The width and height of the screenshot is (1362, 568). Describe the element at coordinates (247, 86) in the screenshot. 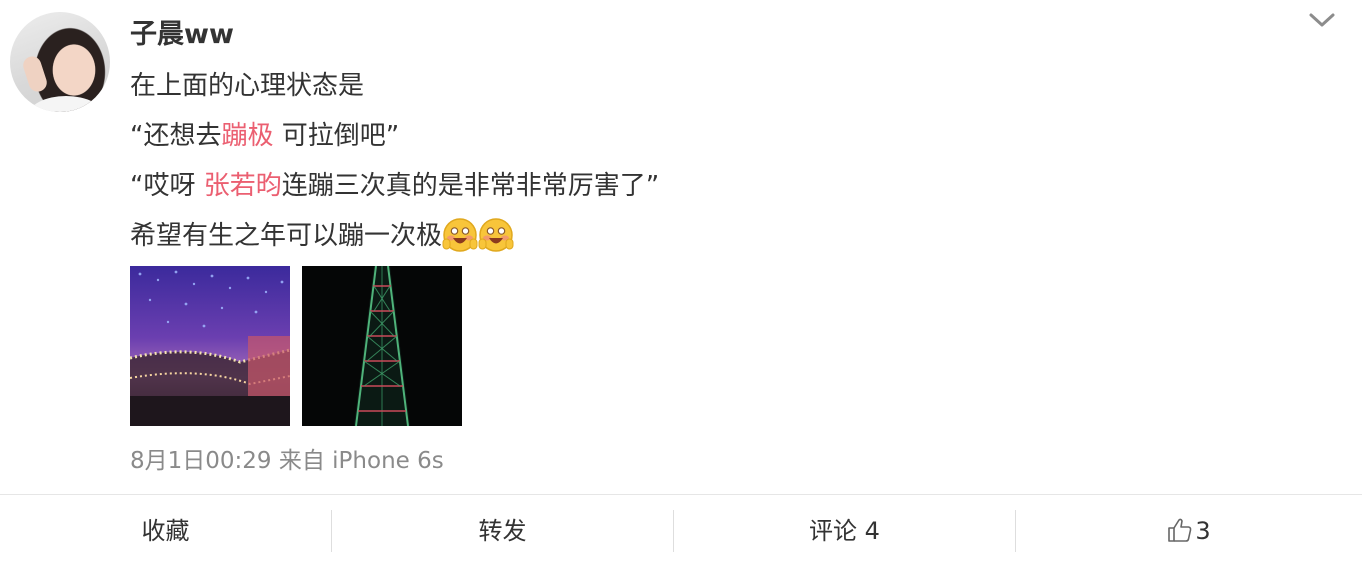

I see `post-line-text: 在上面的心理状态是` at that location.